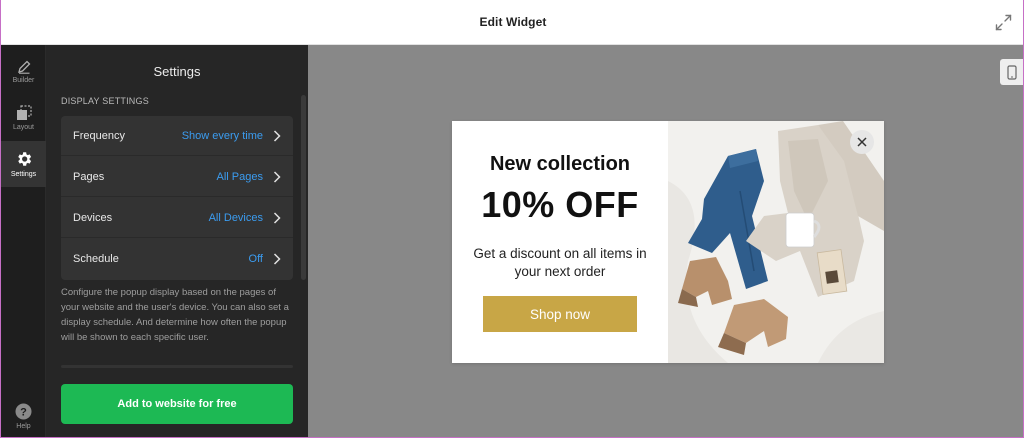 The image size is (1024, 438). What do you see at coordinates (23, 127) in the screenshot?
I see `rail-label-layout: Layout` at bounding box center [23, 127].